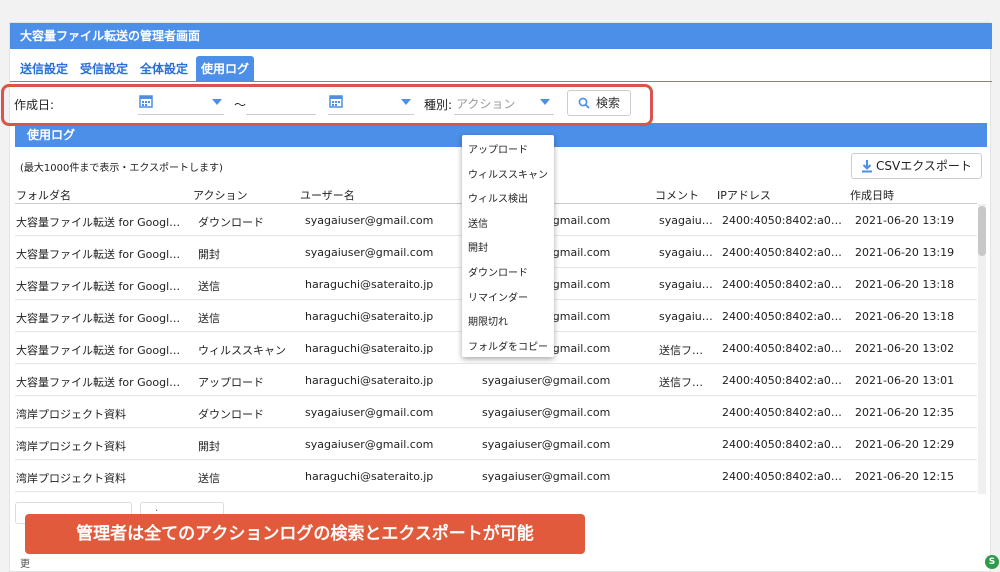  What do you see at coordinates (488, 320) in the screenshot?
I see `dropdown-option: 期限切れ` at bounding box center [488, 320].